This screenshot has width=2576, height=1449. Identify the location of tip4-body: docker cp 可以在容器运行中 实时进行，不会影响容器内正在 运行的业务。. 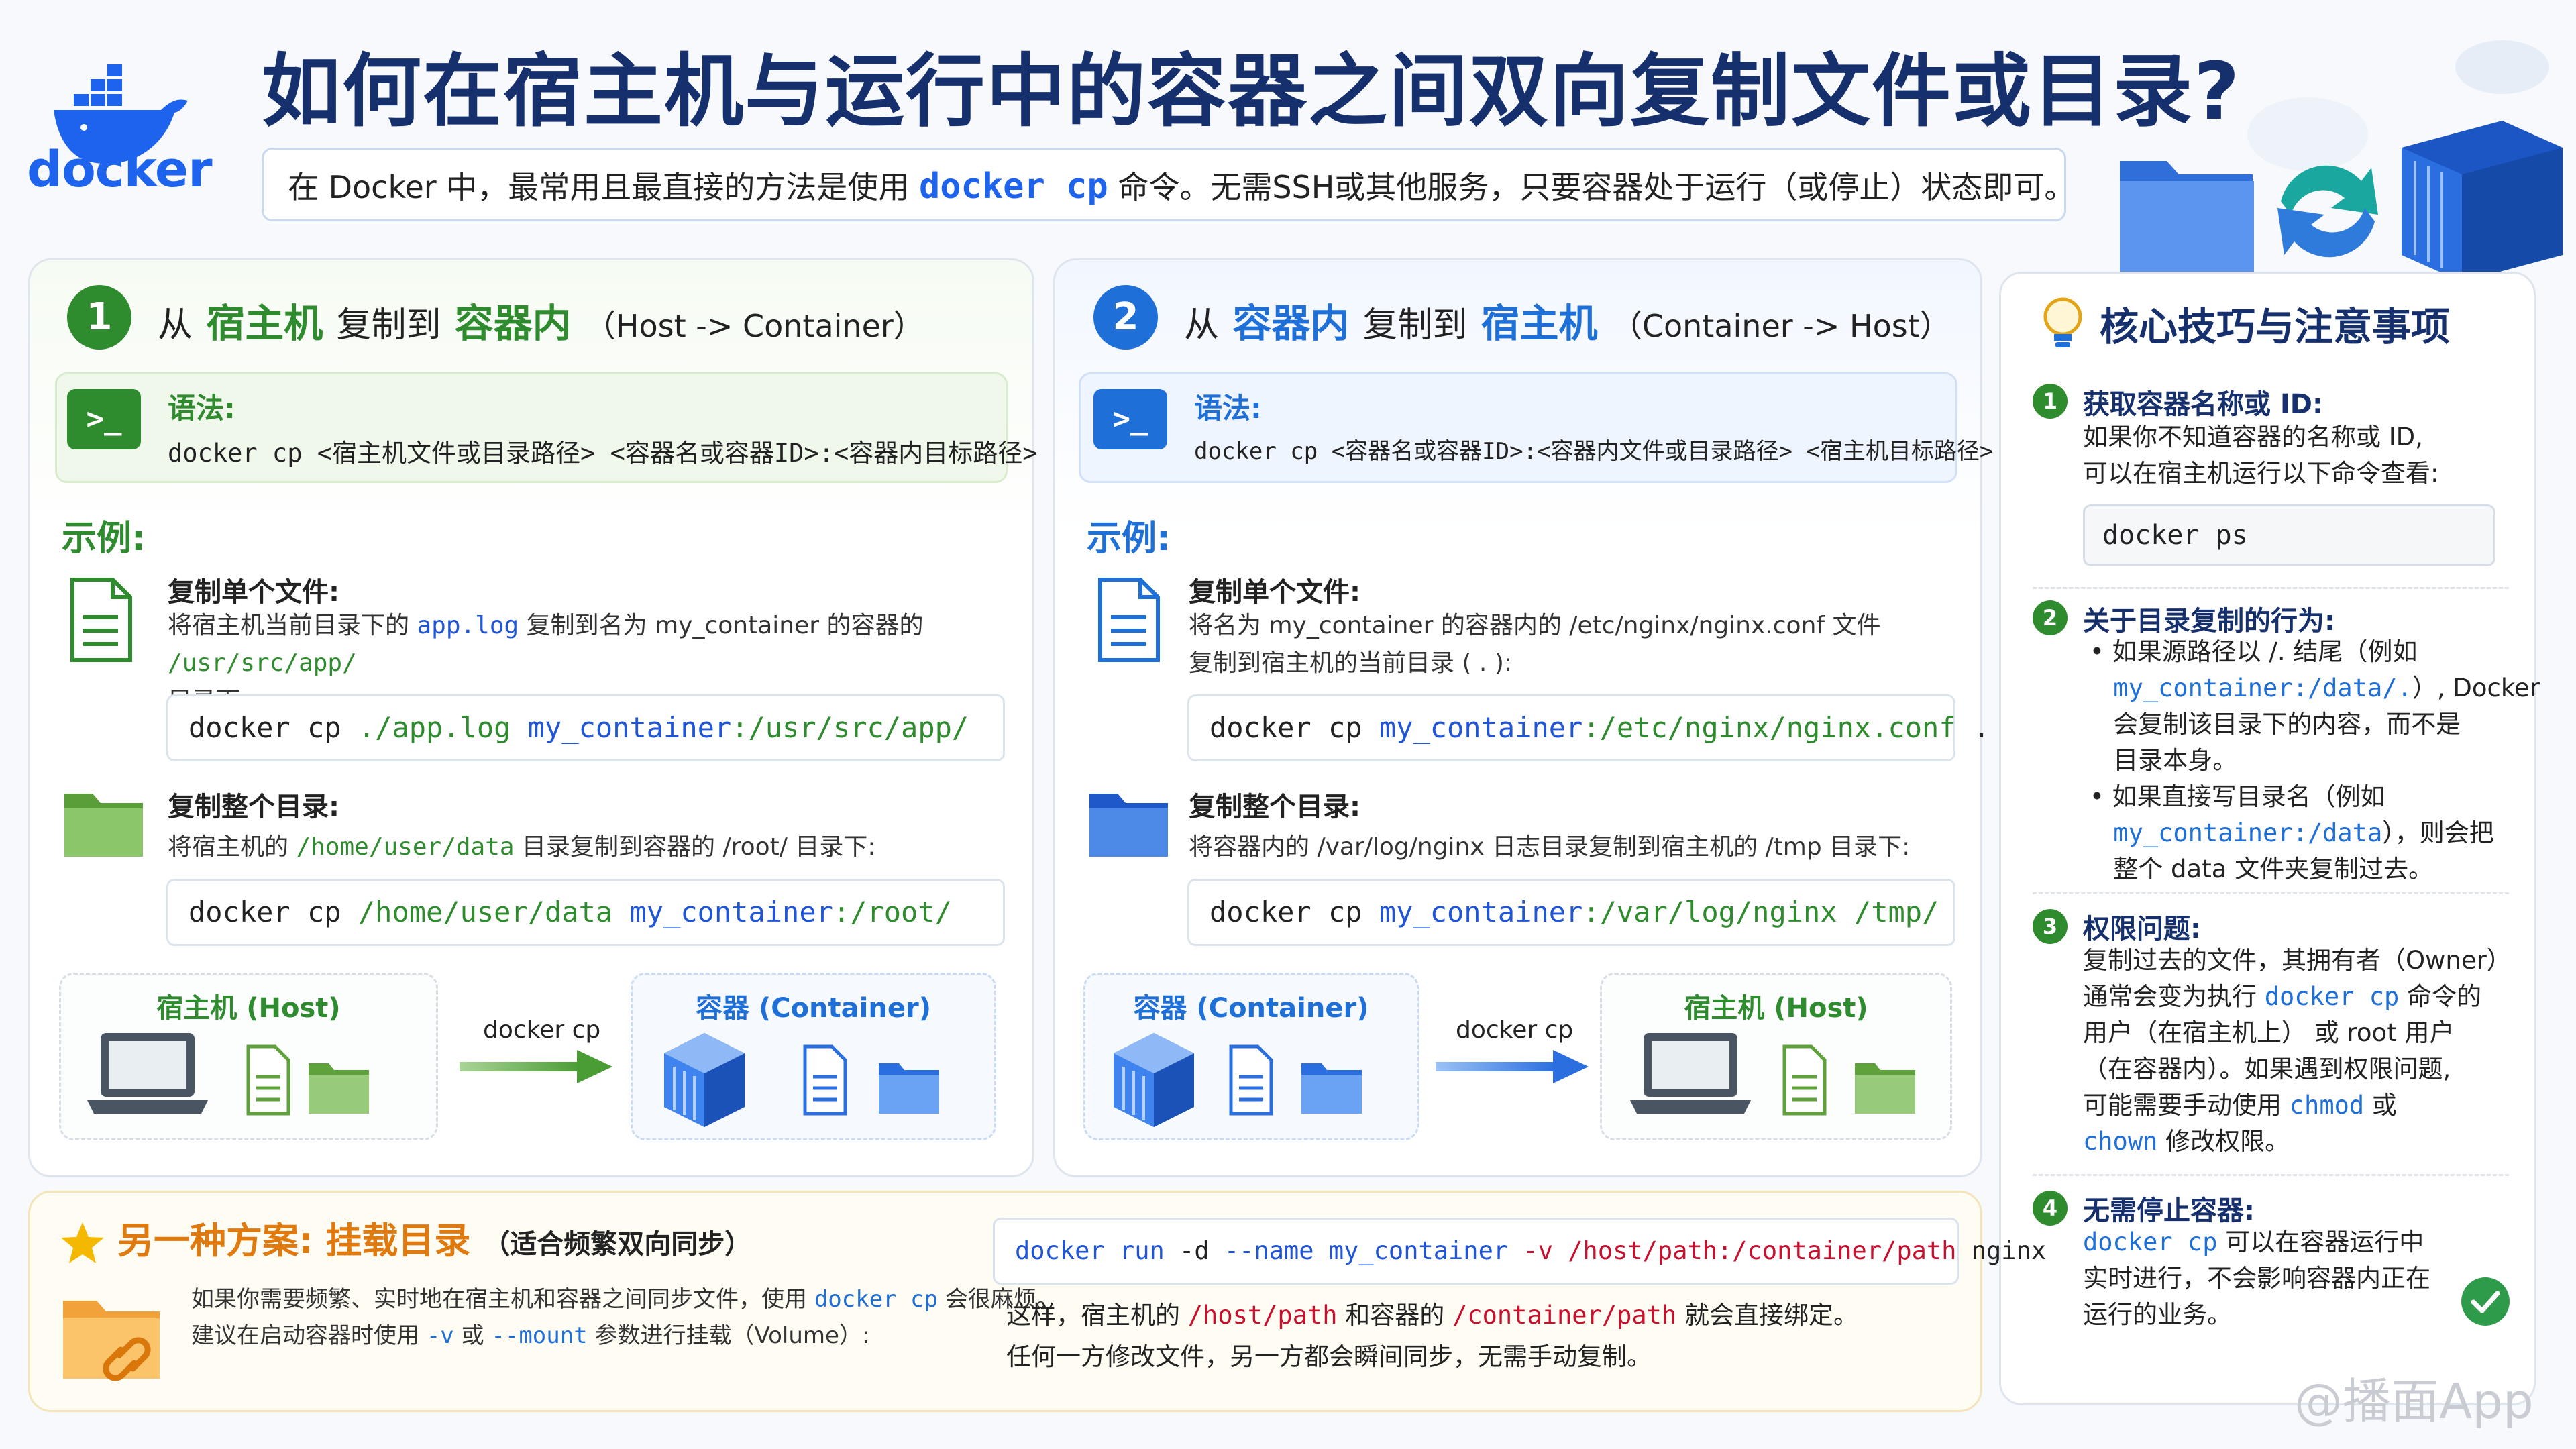
(2256, 1278).